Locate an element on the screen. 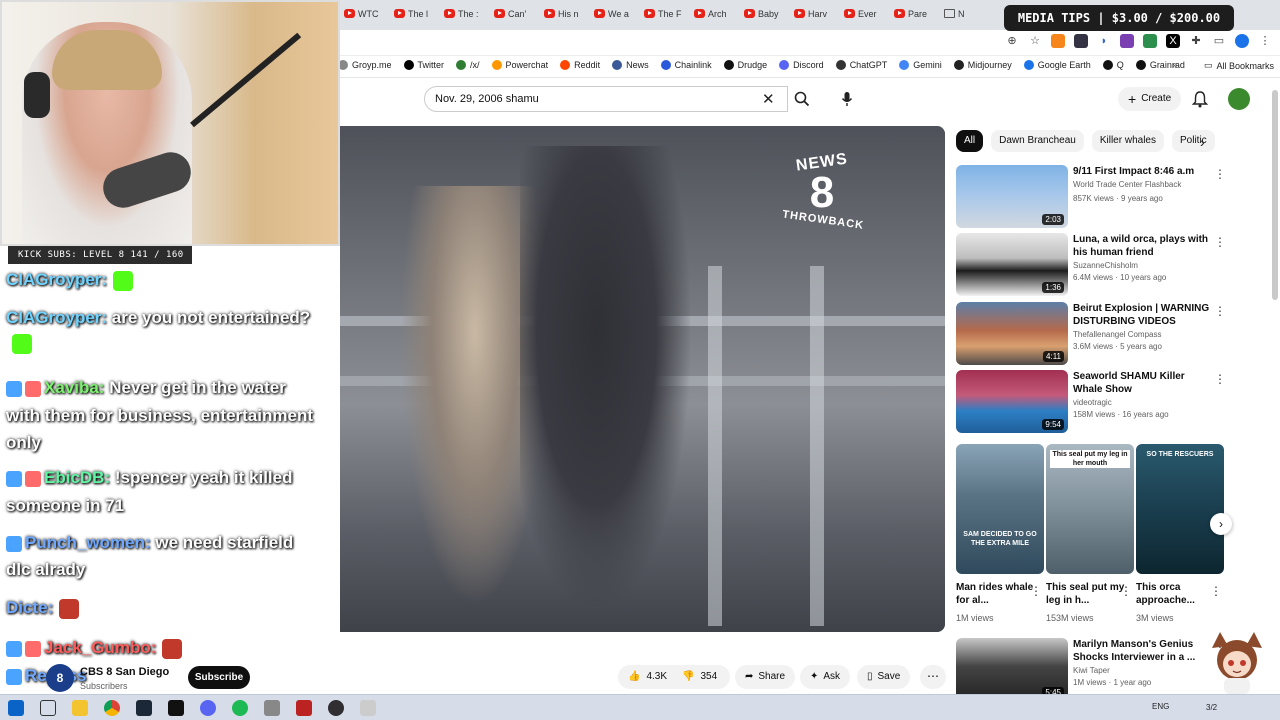 The width and height of the screenshot is (1280, 720). more-actions-button: ⋯ is located at coordinates (933, 677).